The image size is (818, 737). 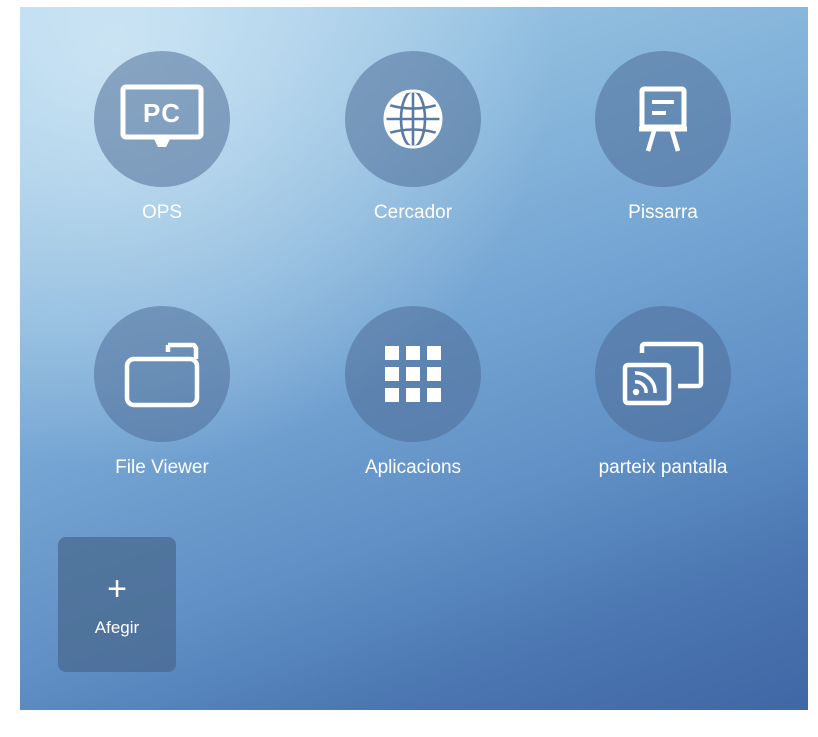 I want to click on app-pissarra-circle, so click(x=663, y=119).